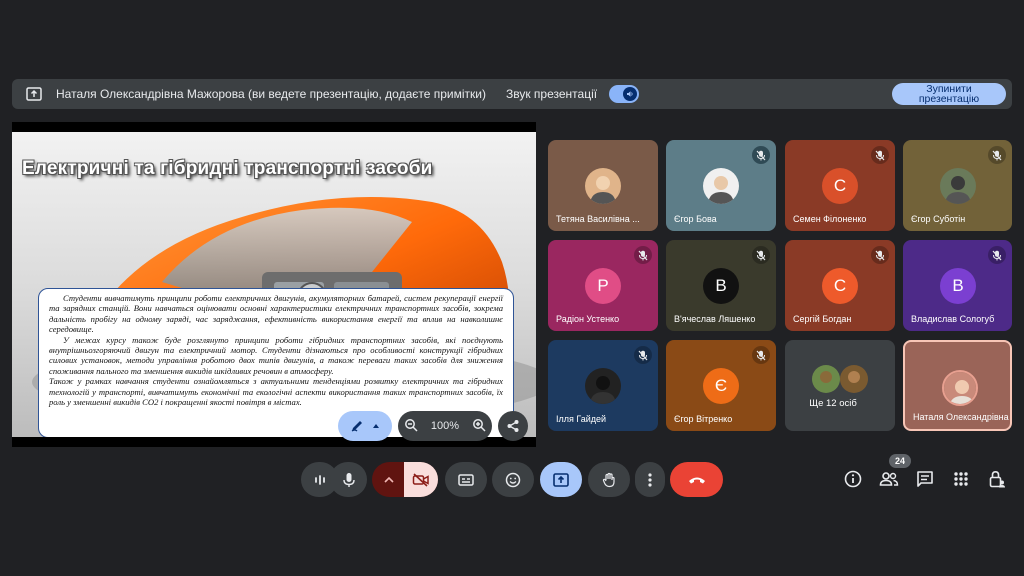 This screenshot has height=576, width=1024. I want to click on chat-button, so click(925, 479).